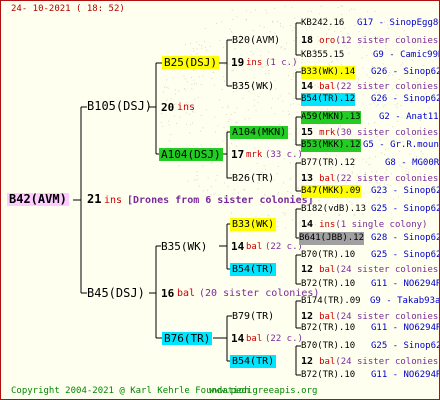 This screenshot has width=440, height=400. I want to click on gen1-number: 20, so click(168, 107).